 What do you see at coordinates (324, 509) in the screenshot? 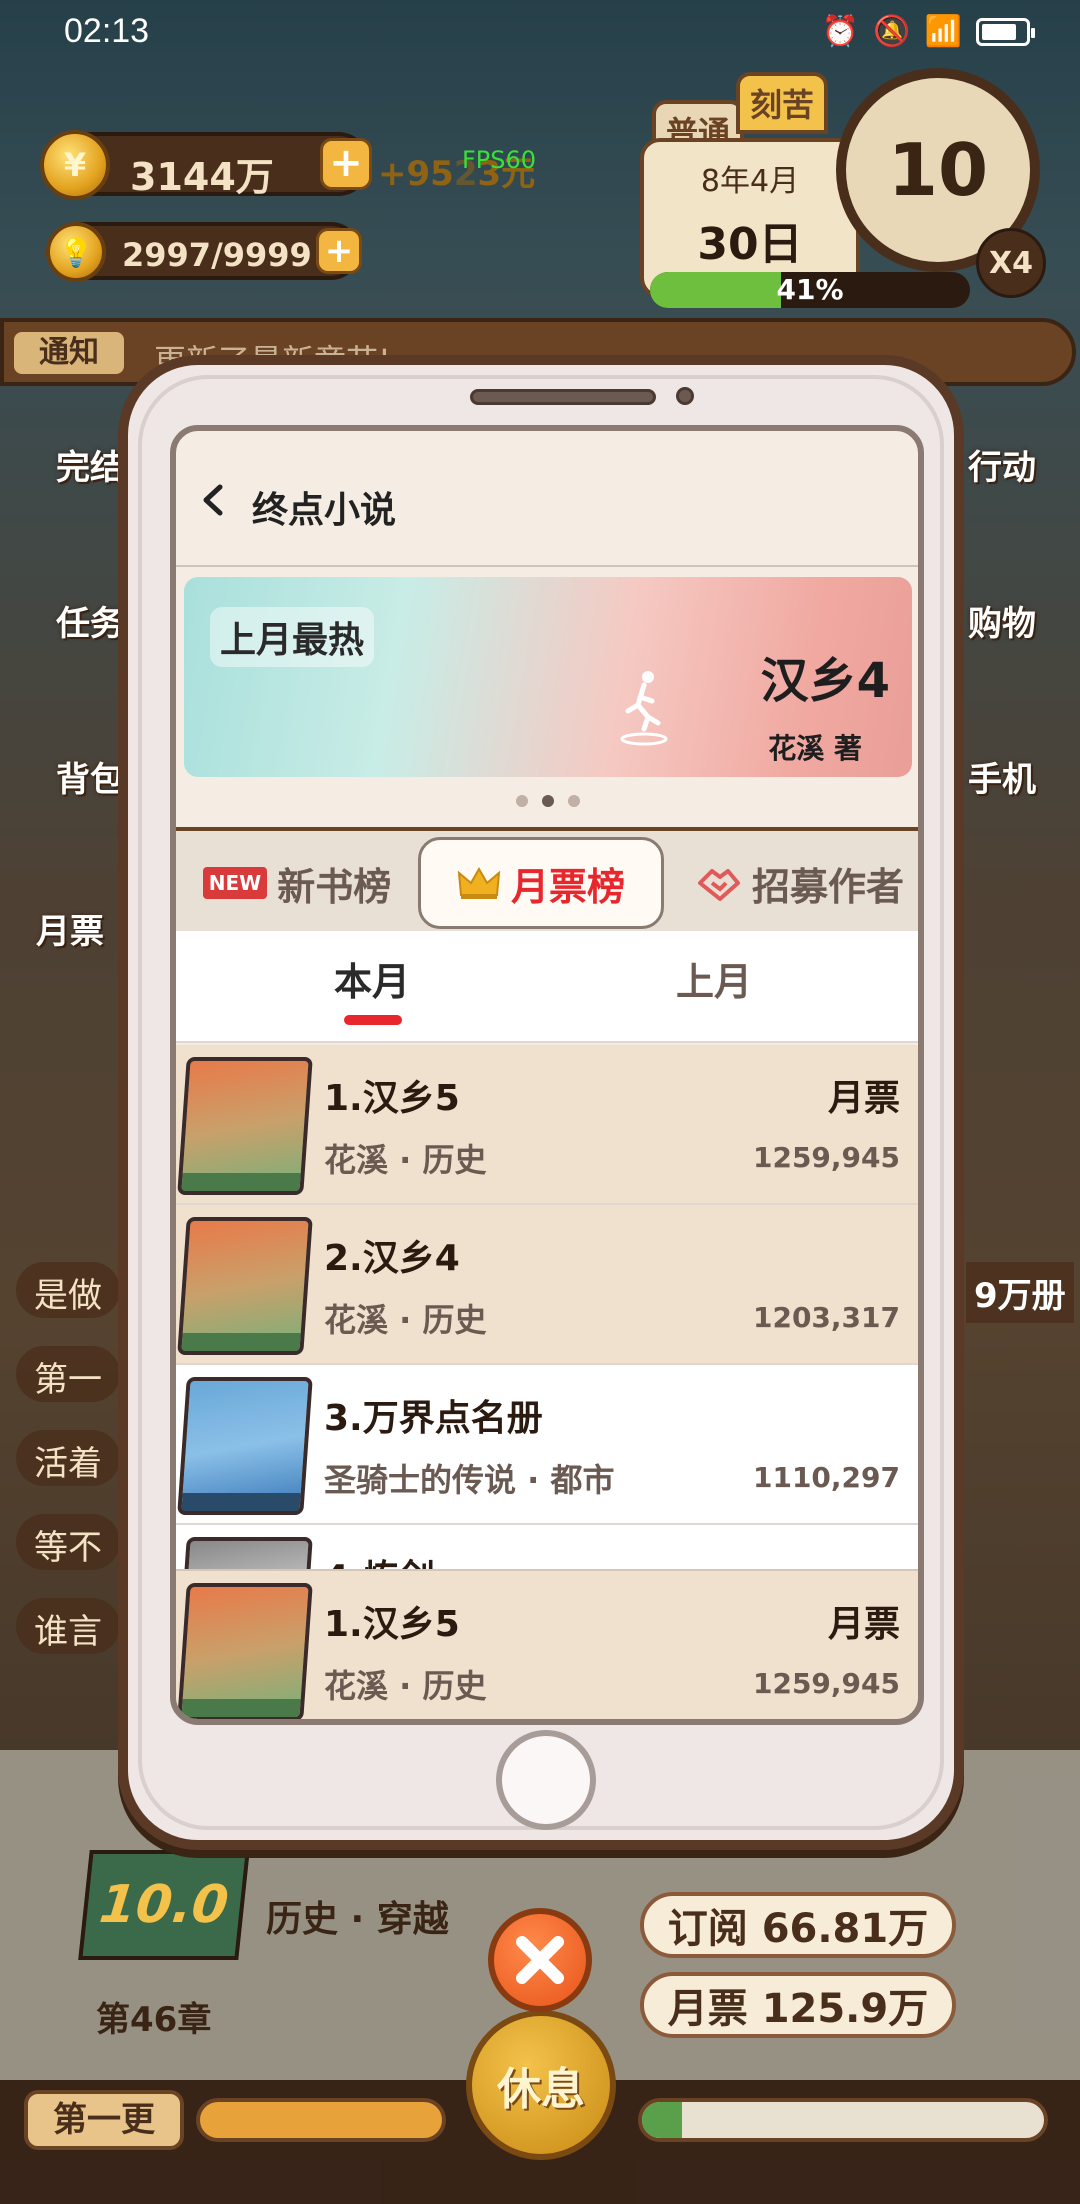
I see `app-title: 终点小说` at bounding box center [324, 509].